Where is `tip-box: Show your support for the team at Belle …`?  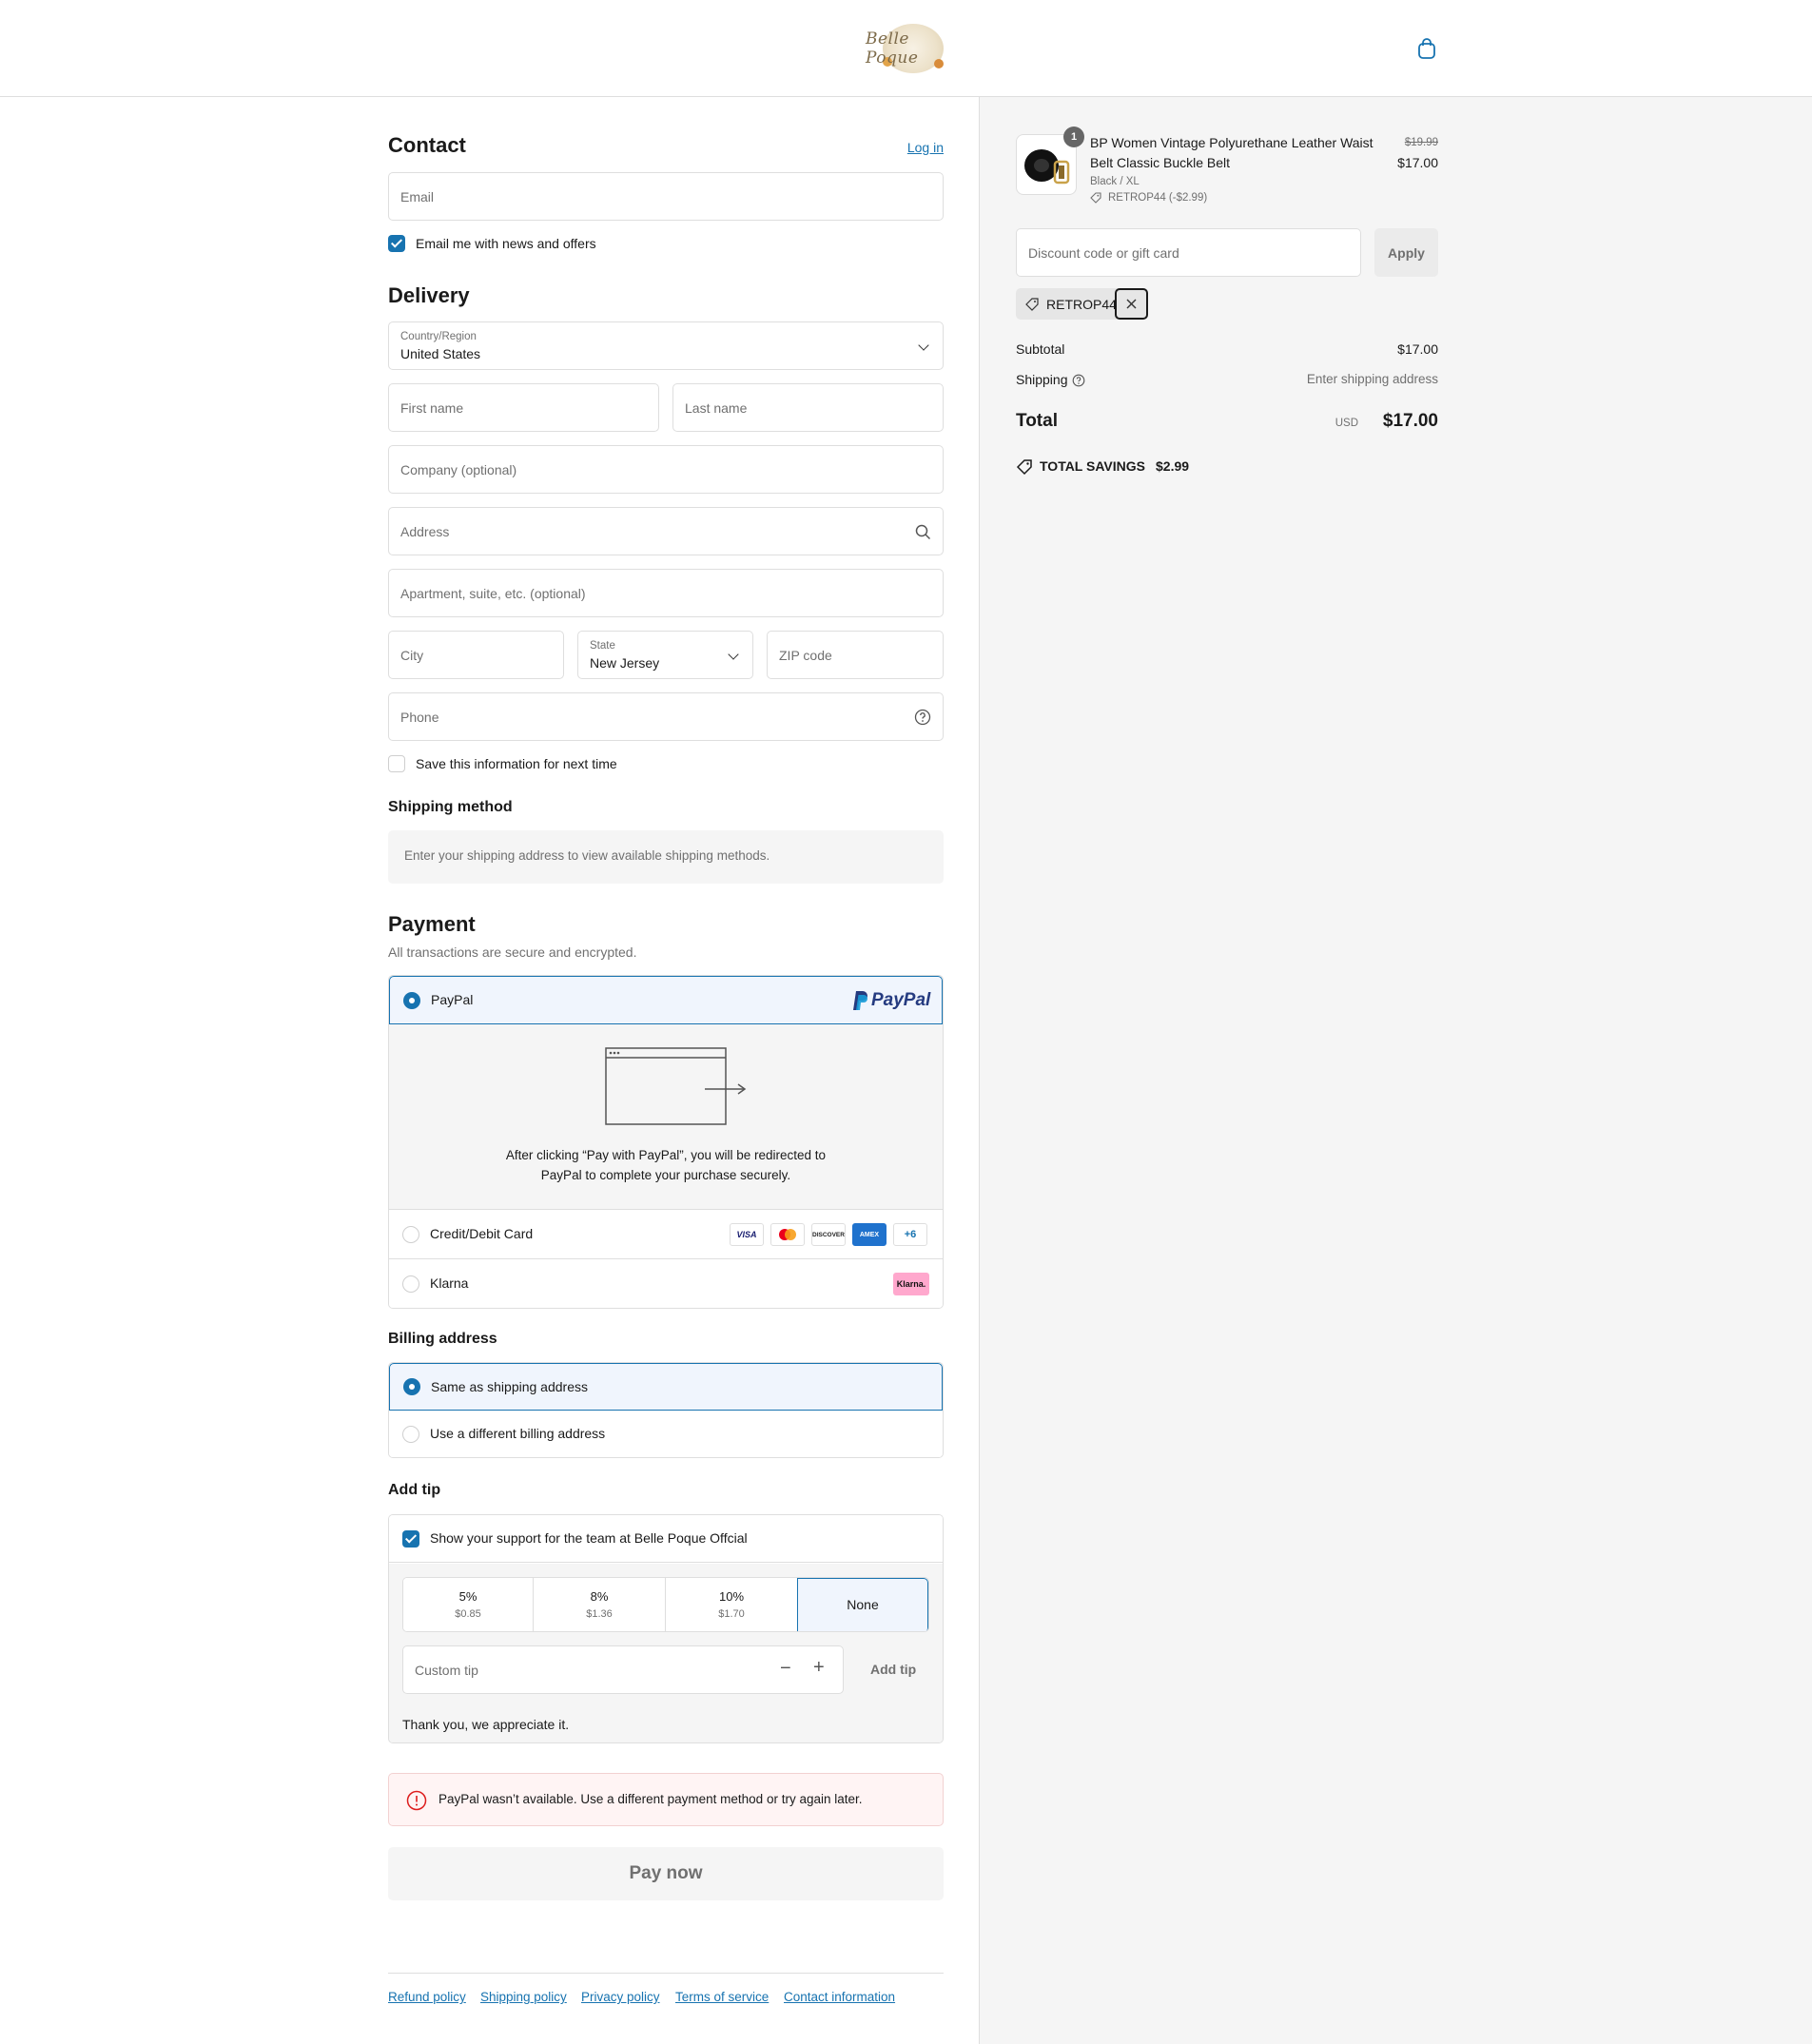 tip-box: Show your support for the team at Belle … is located at coordinates (666, 1629).